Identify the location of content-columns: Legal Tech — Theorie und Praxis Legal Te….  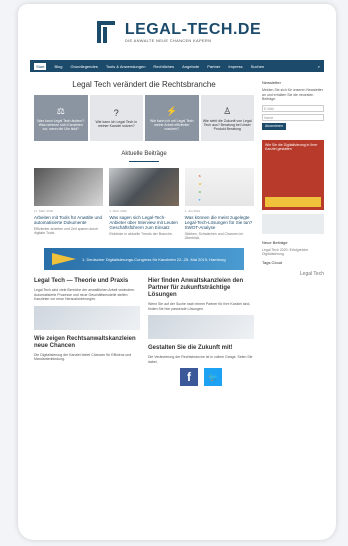
(144, 332).